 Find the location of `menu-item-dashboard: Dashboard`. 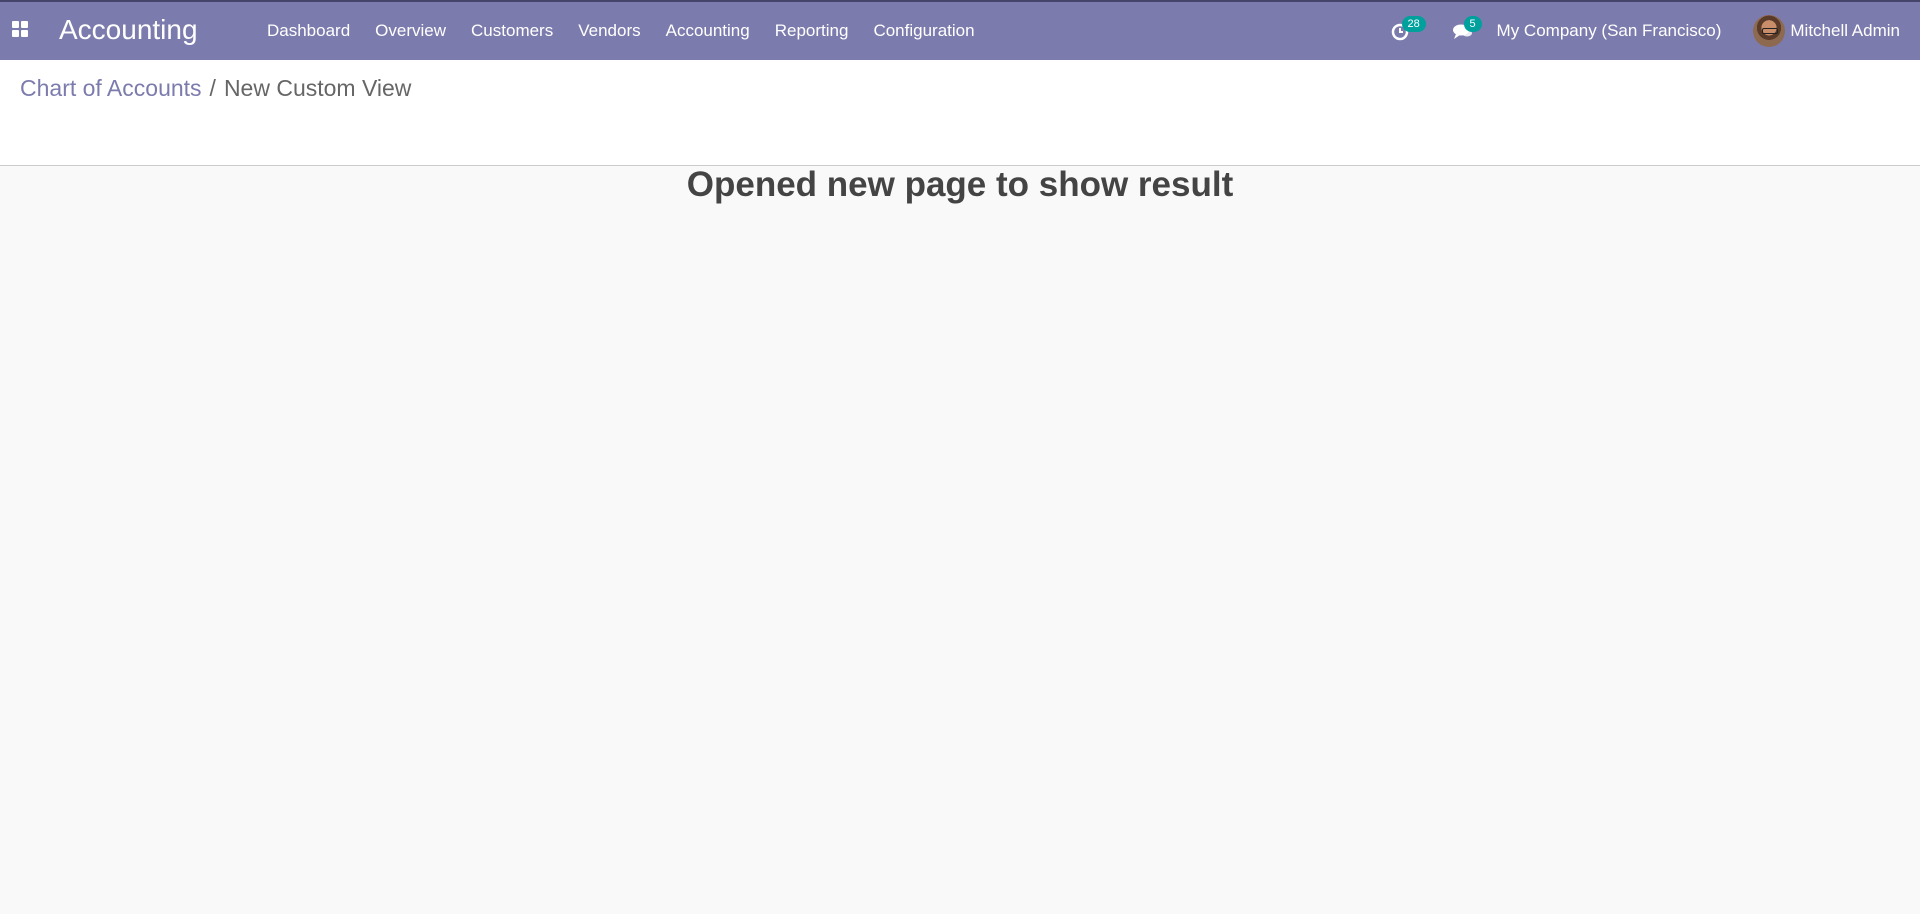

menu-item-dashboard: Dashboard is located at coordinates (315, 31).